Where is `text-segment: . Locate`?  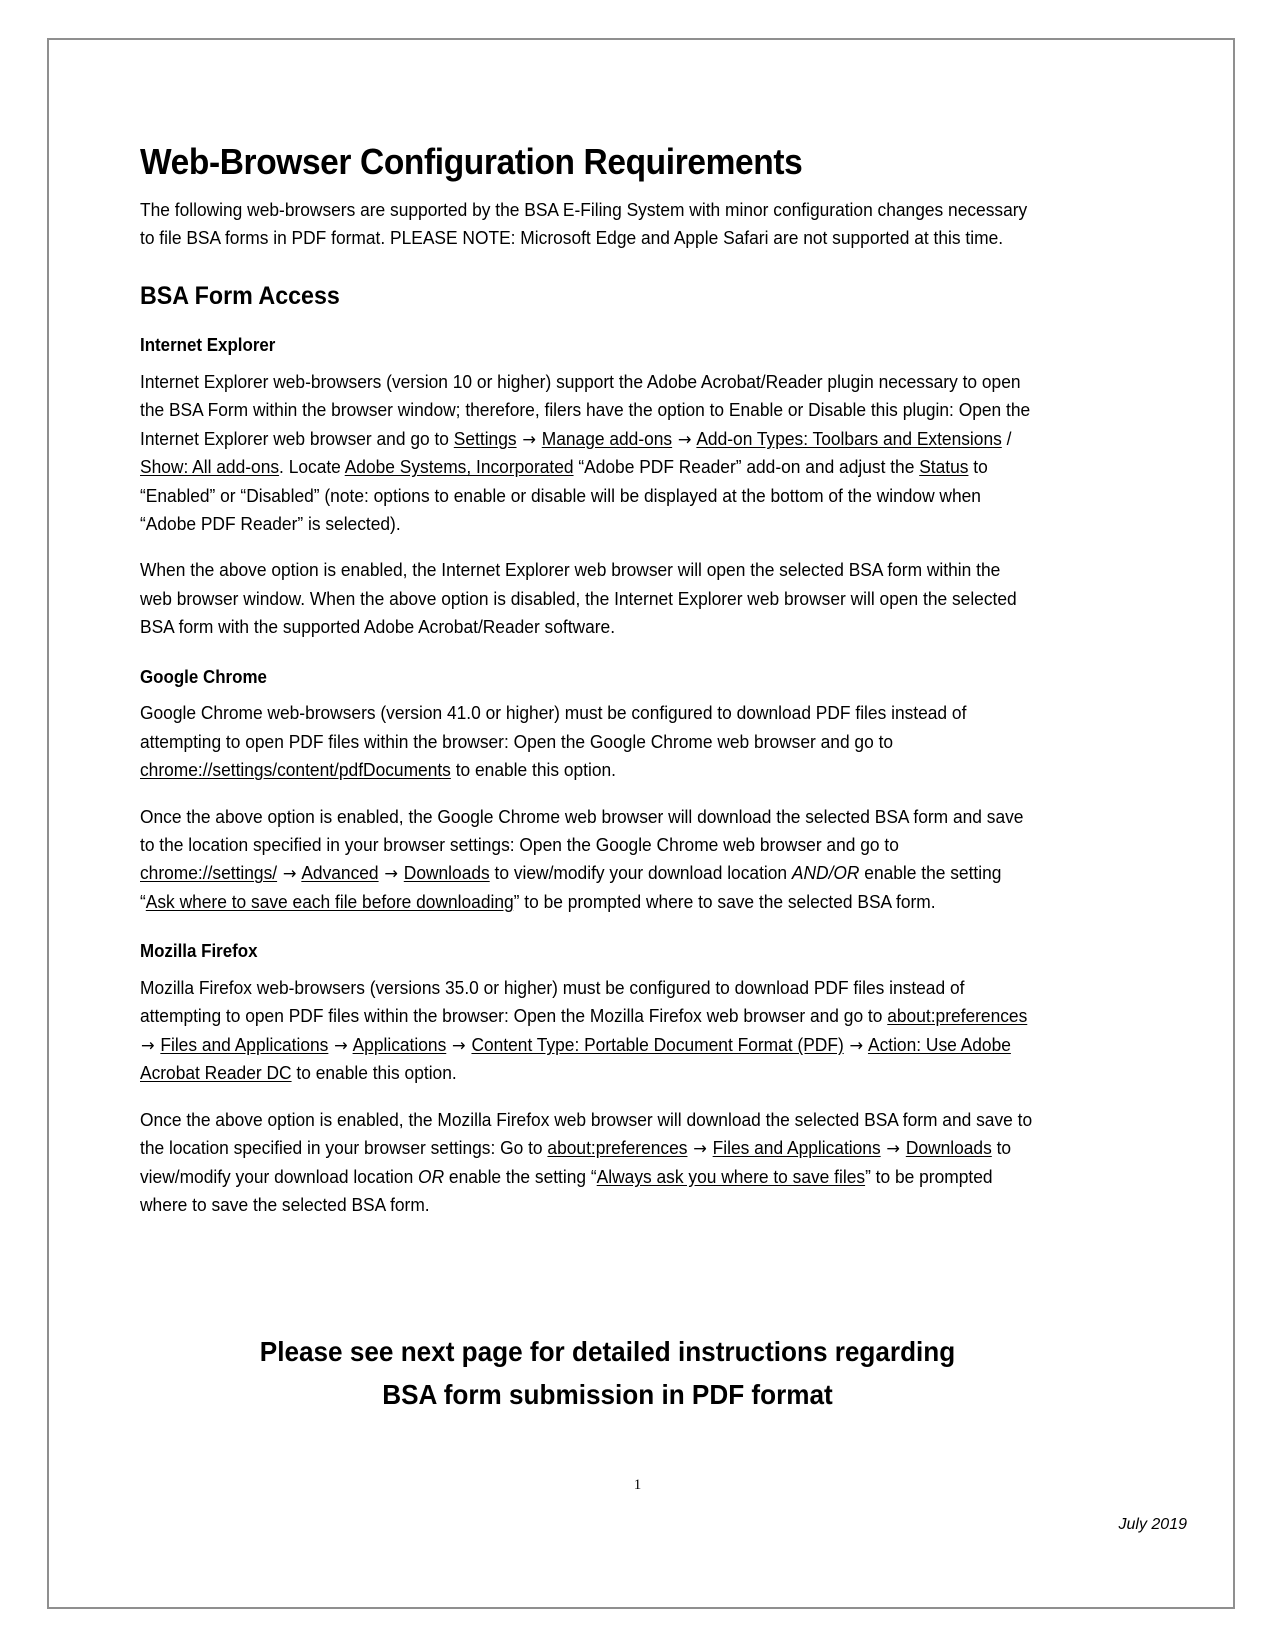
text-segment: . Locate is located at coordinates (312, 467).